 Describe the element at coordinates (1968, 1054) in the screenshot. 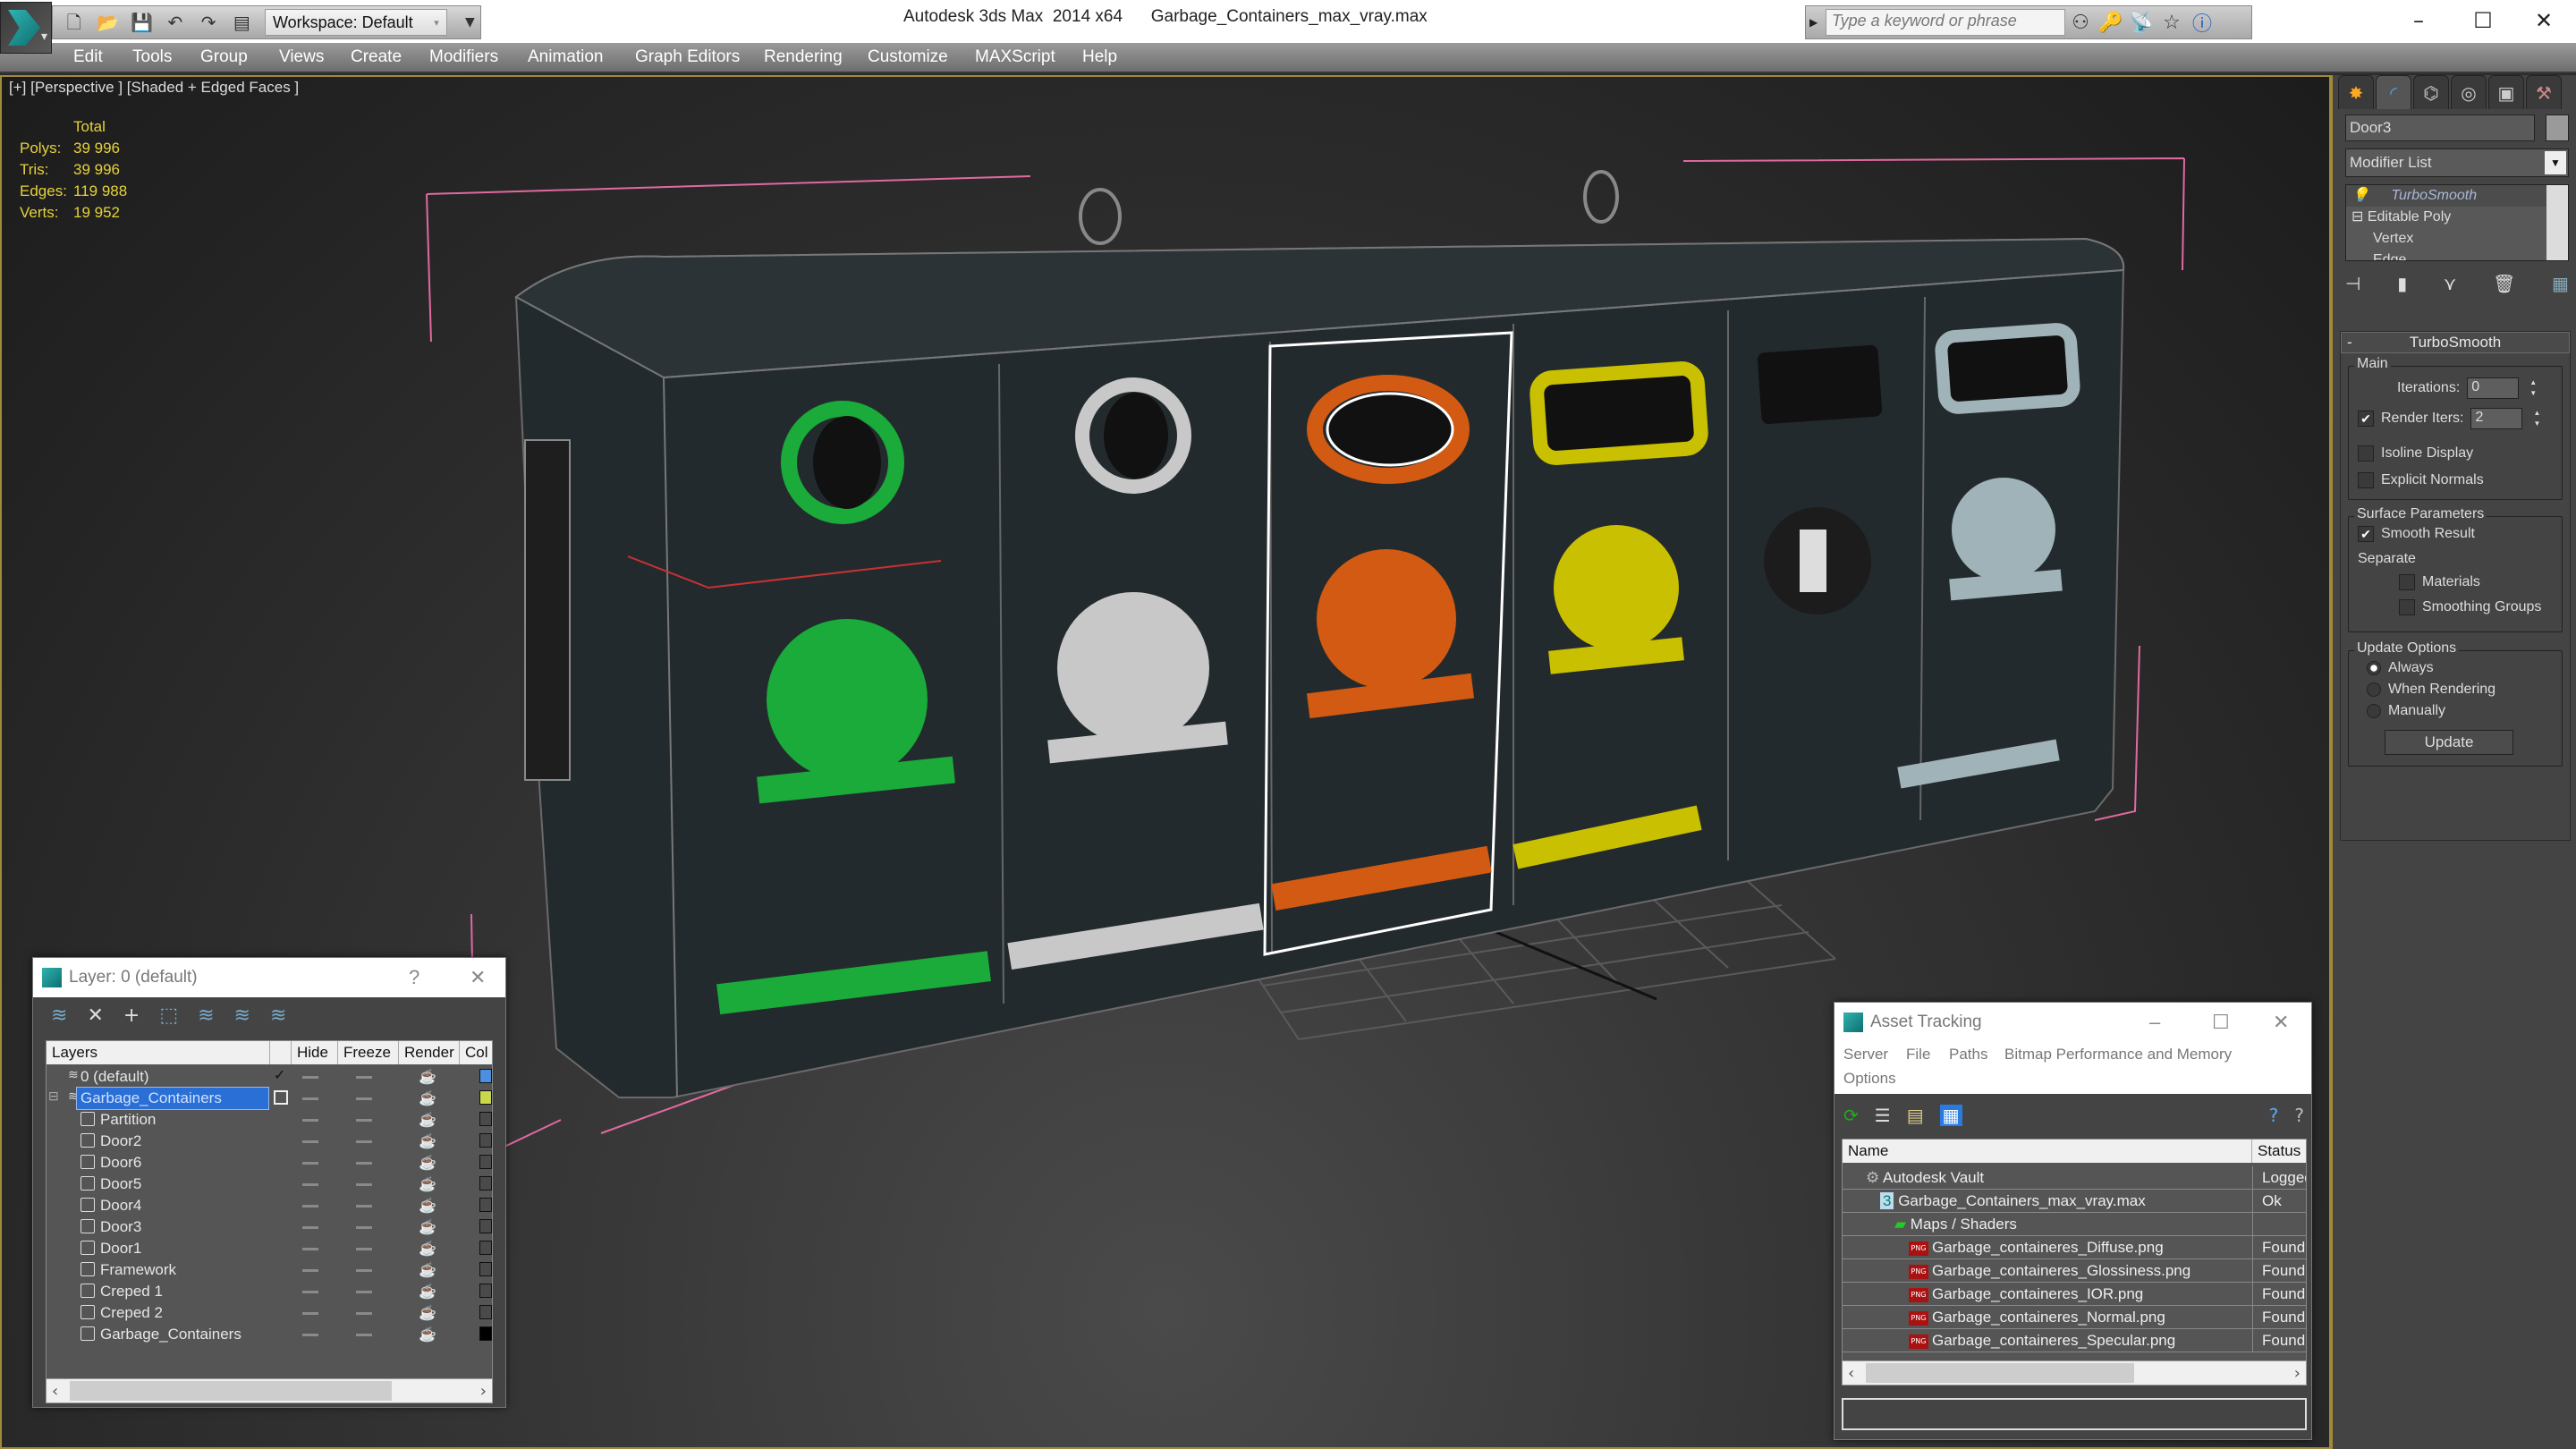

I see `menu-paths: Paths` at that location.